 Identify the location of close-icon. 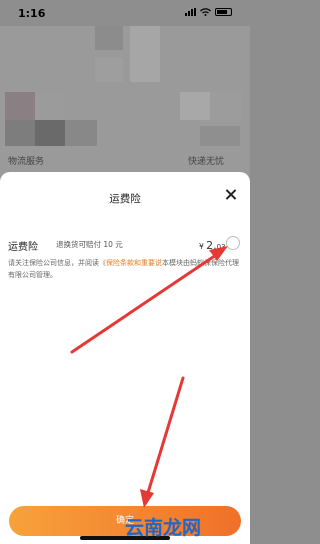
(231, 195).